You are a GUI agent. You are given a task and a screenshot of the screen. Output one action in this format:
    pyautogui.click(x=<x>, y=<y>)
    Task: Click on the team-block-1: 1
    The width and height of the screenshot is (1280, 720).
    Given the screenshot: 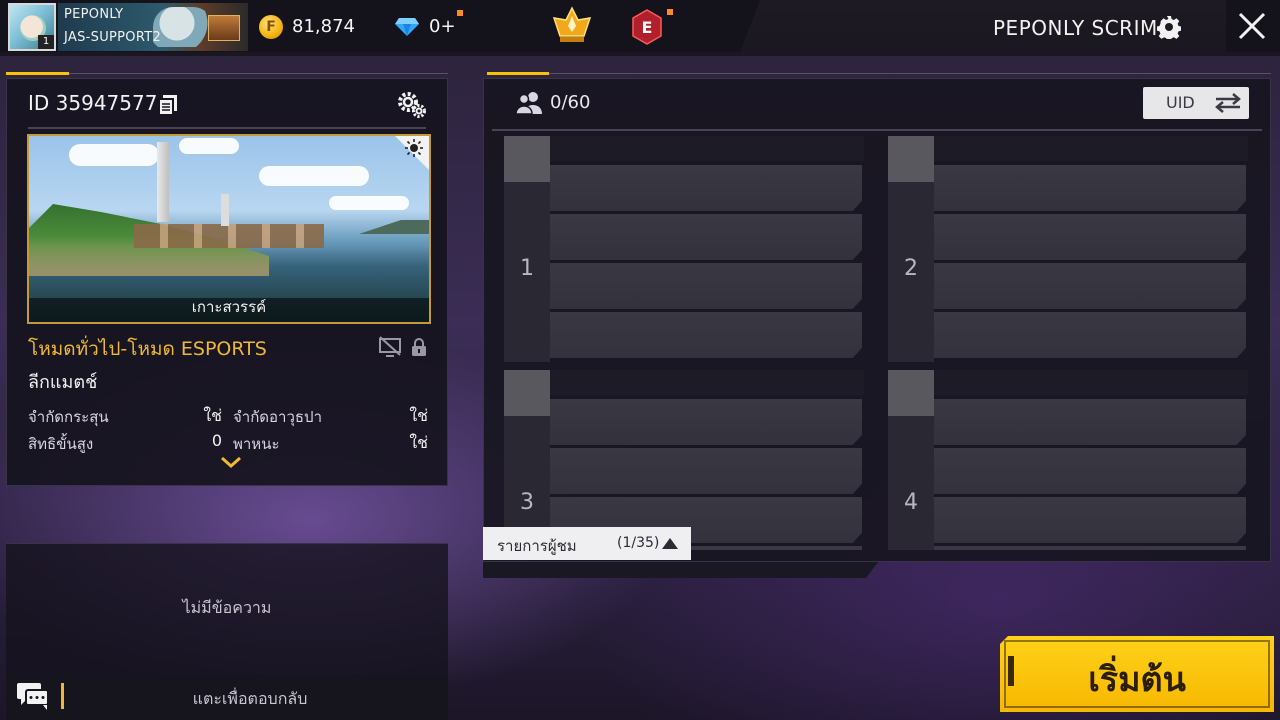 What is the action you would take?
    pyautogui.click(x=684, y=249)
    